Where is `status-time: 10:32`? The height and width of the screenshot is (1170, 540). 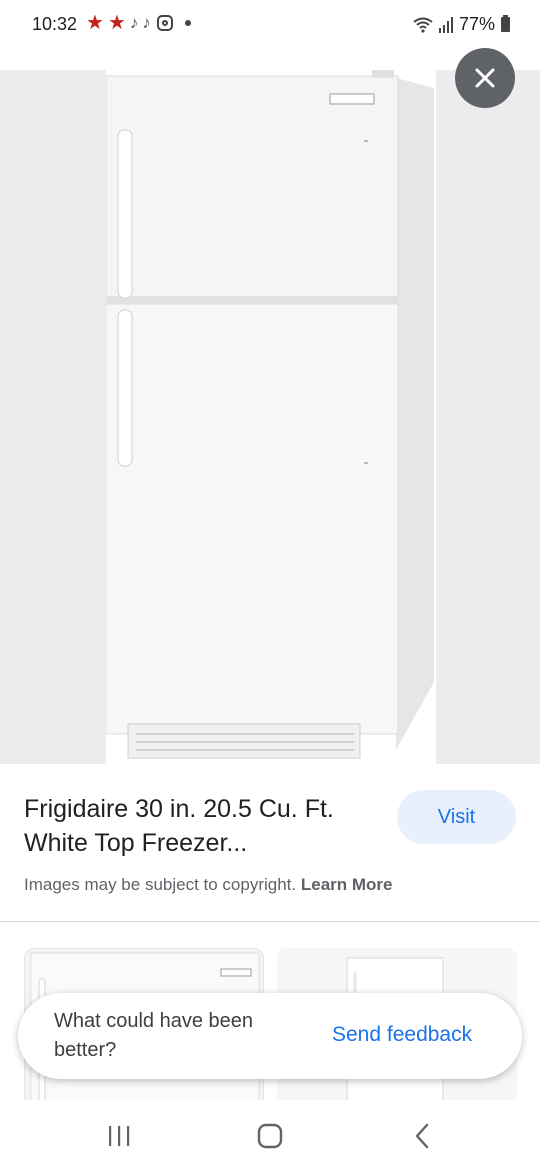
status-time: 10:32 is located at coordinates (55, 24).